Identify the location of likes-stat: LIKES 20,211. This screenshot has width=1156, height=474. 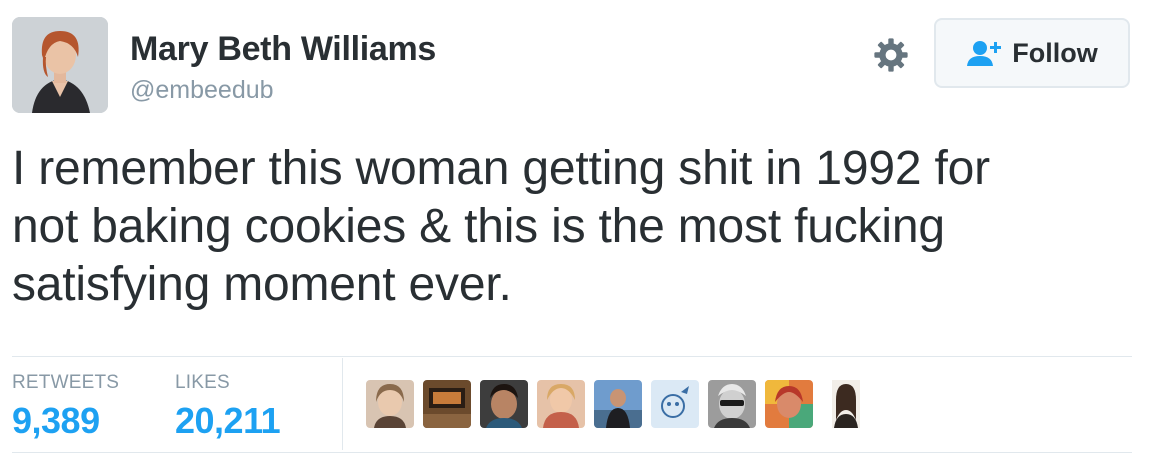
(228, 407).